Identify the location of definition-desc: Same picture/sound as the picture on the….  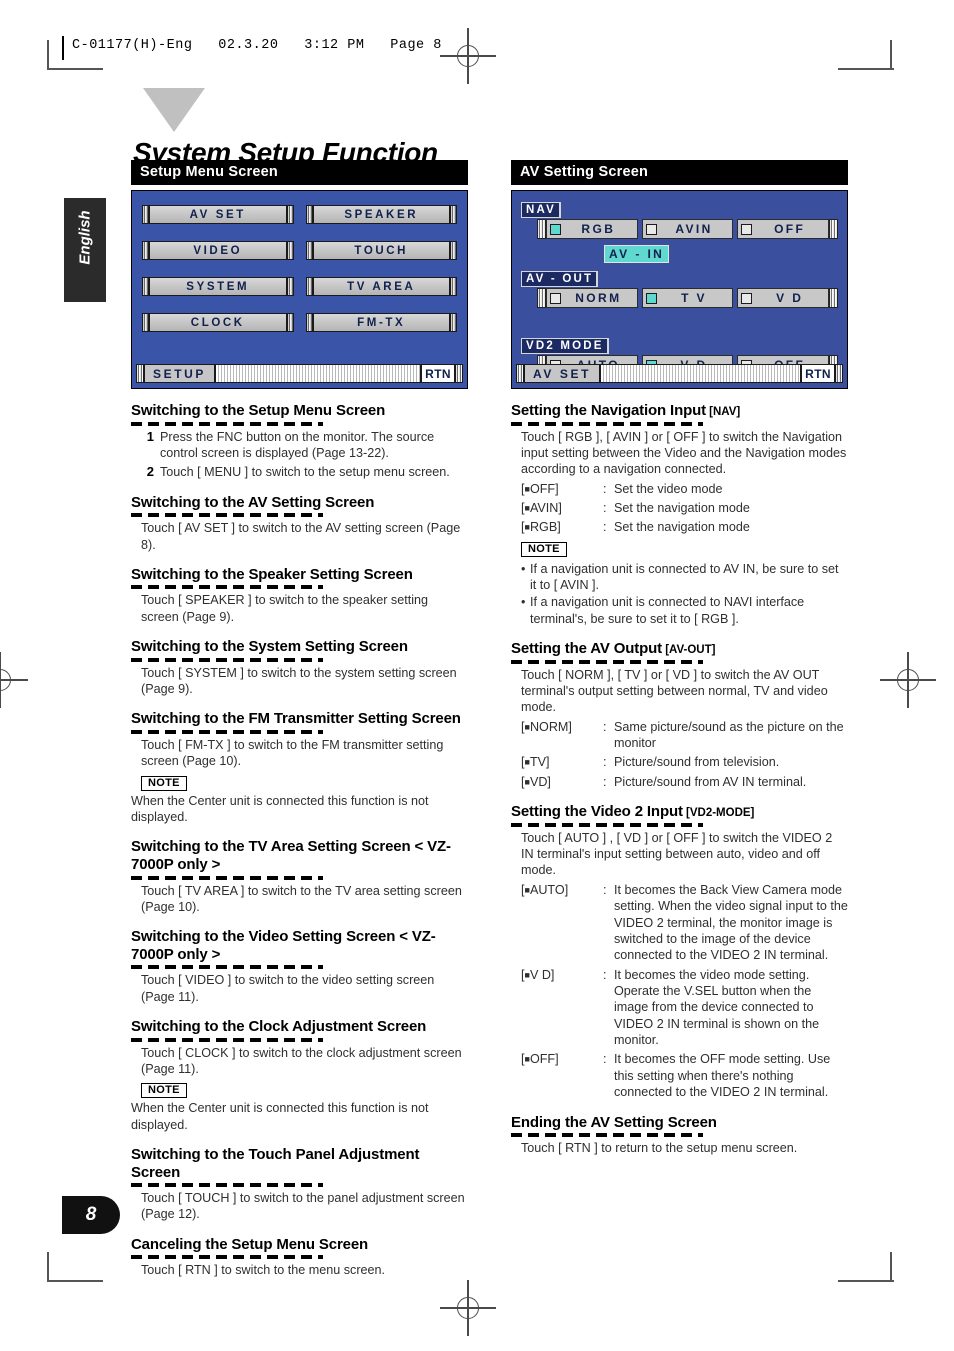
(729, 735).